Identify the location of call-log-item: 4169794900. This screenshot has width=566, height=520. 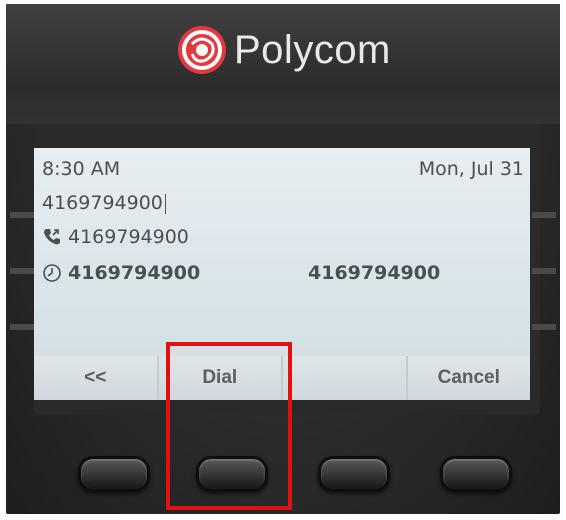
(115, 237).